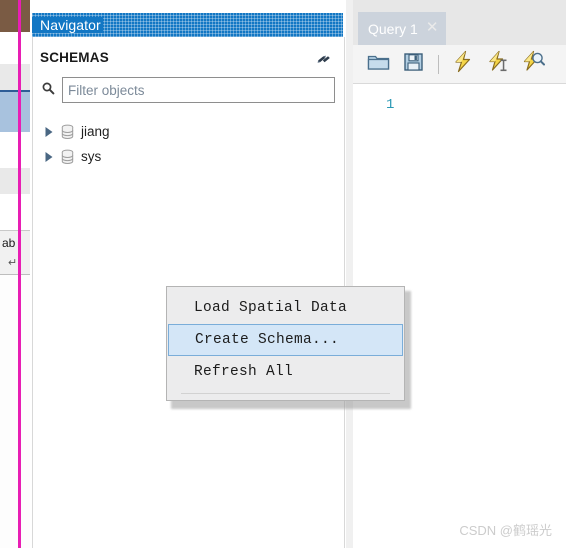 The width and height of the screenshot is (566, 548). I want to click on close-icon: ✕, so click(432, 28).